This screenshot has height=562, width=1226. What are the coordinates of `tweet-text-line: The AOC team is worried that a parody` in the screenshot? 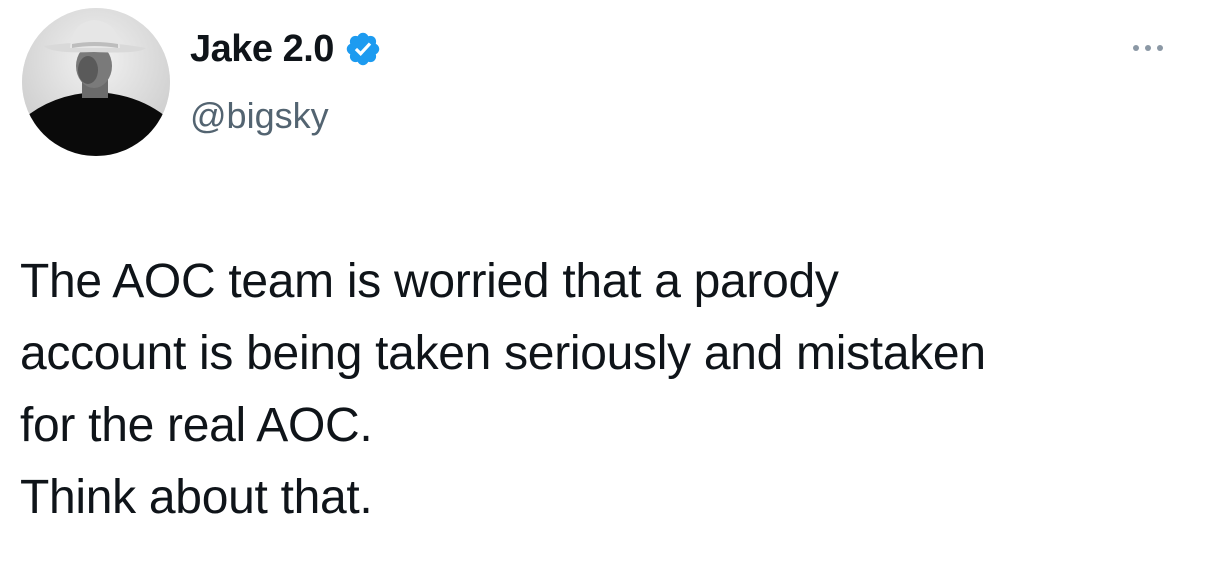 It's located at (429, 281).